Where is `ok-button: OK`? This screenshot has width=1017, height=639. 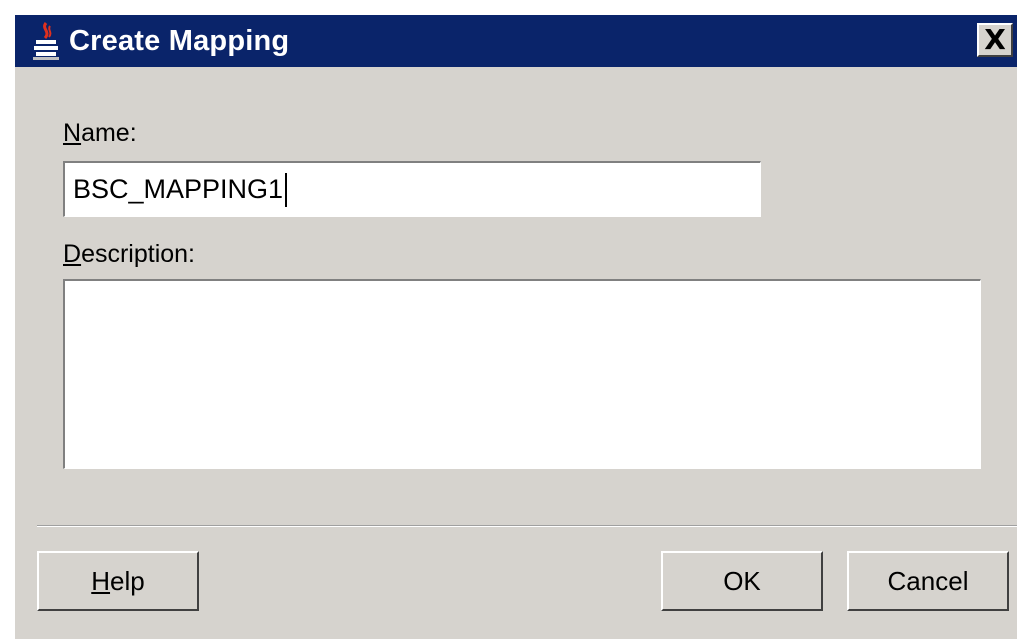
ok-button: OK is located at coordinates (742, 581).